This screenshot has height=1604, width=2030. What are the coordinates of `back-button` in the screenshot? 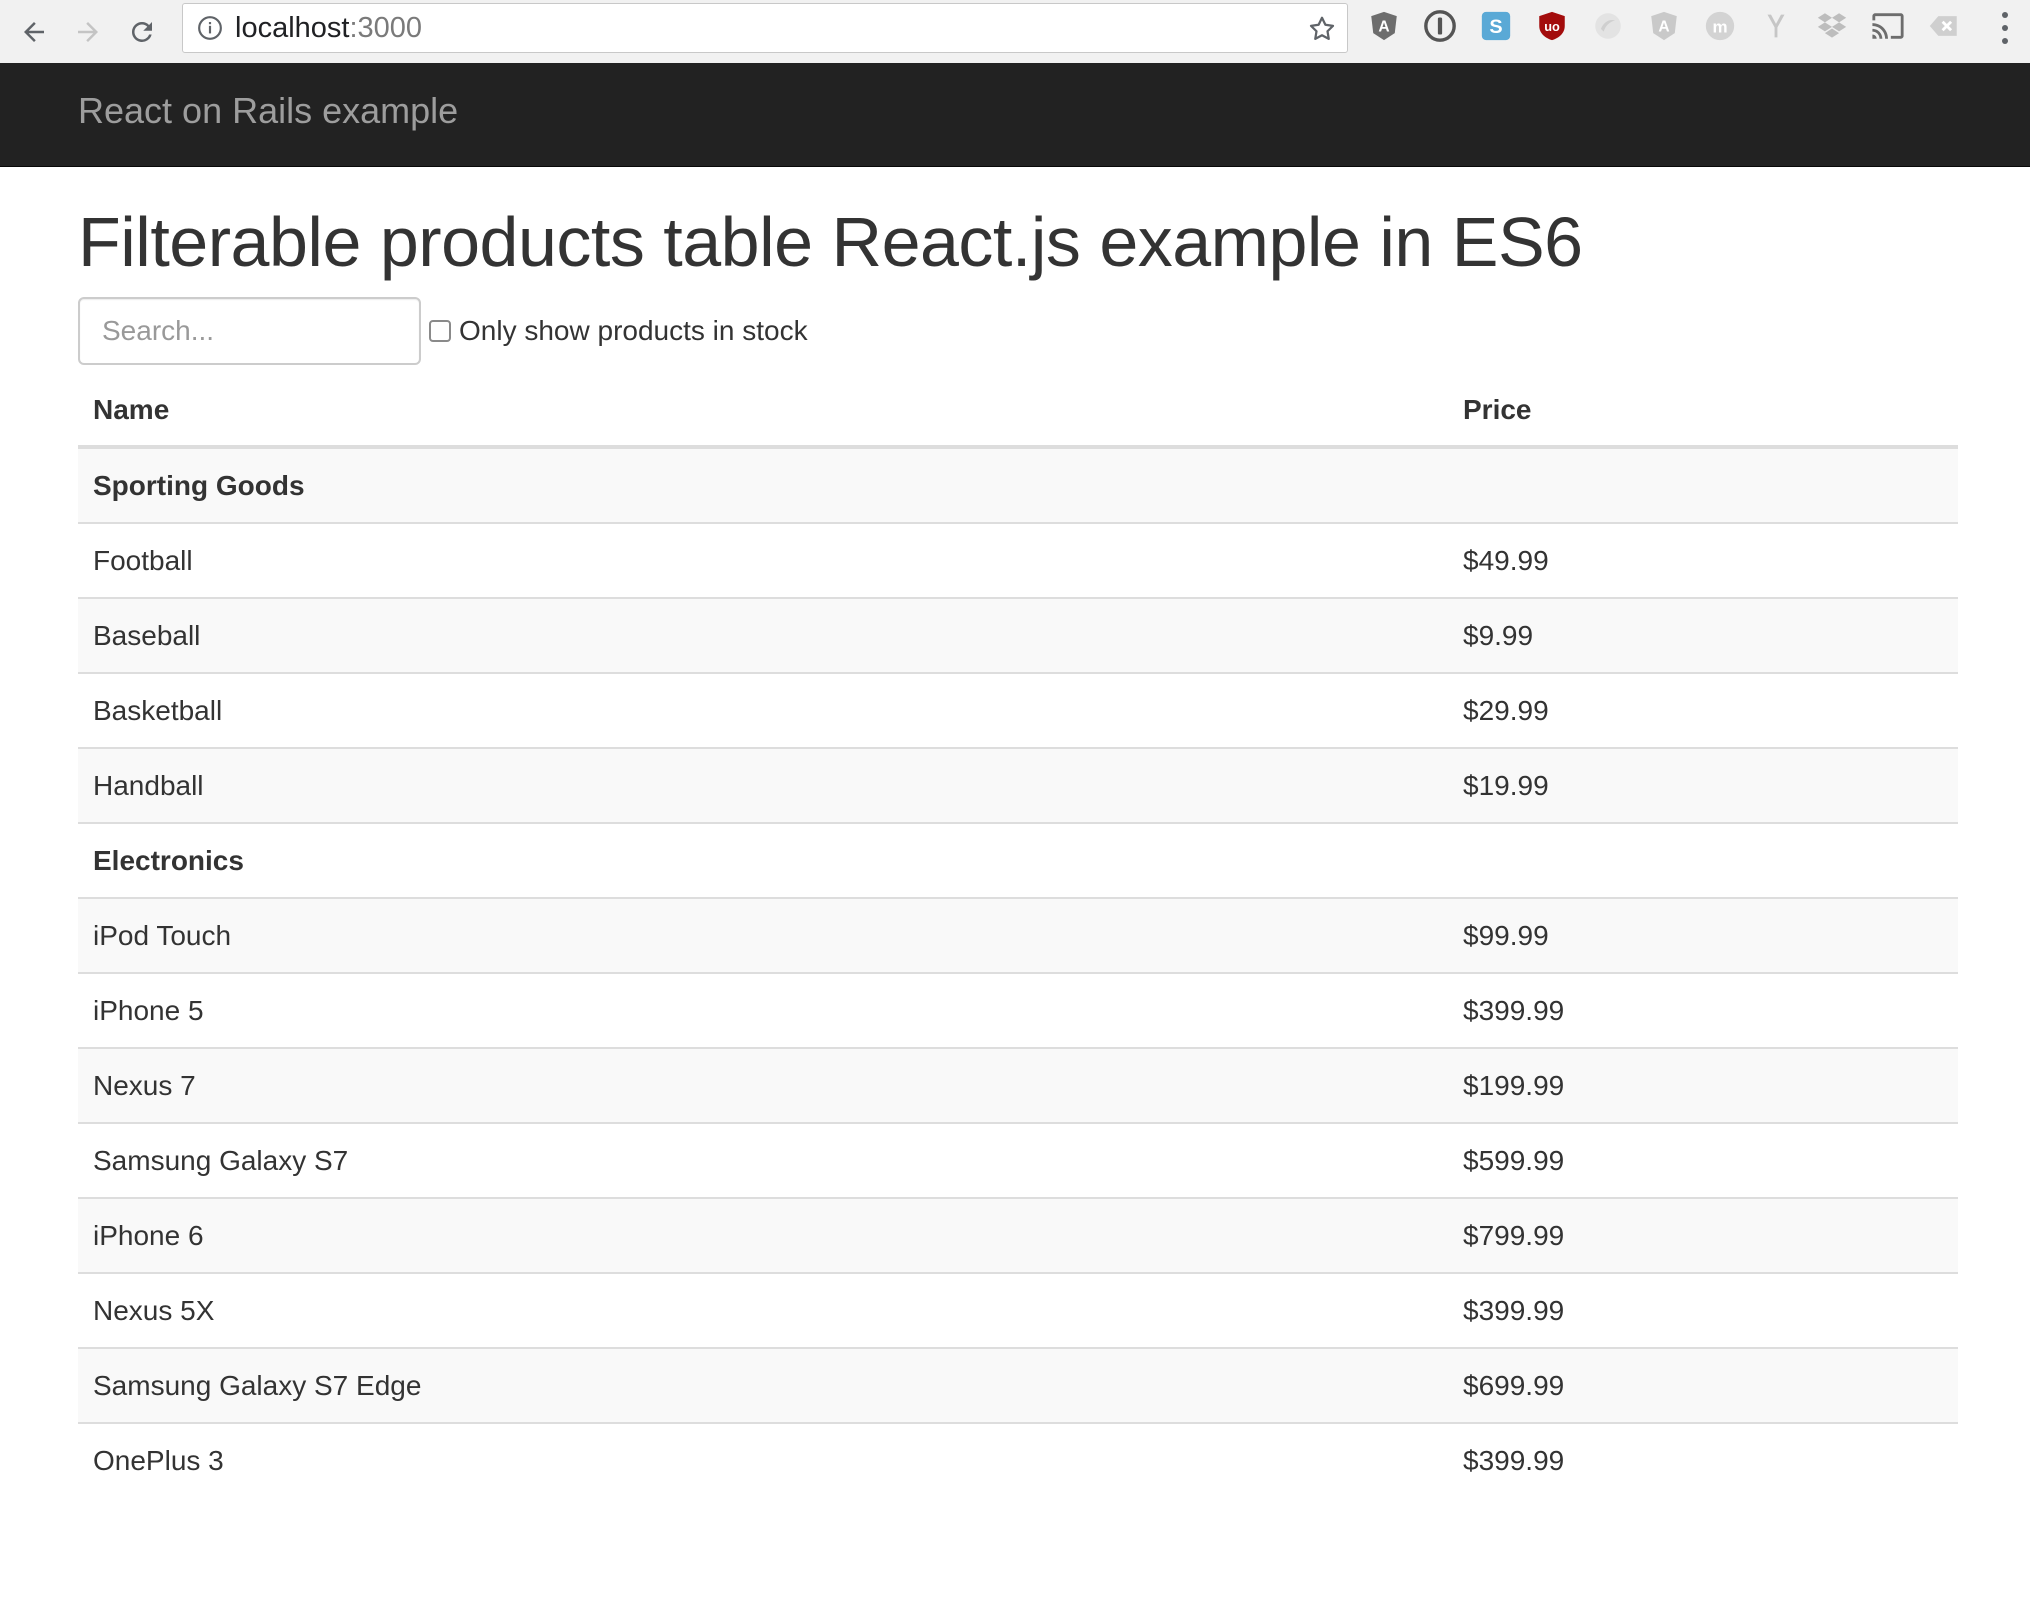 It's located at (34, 32).